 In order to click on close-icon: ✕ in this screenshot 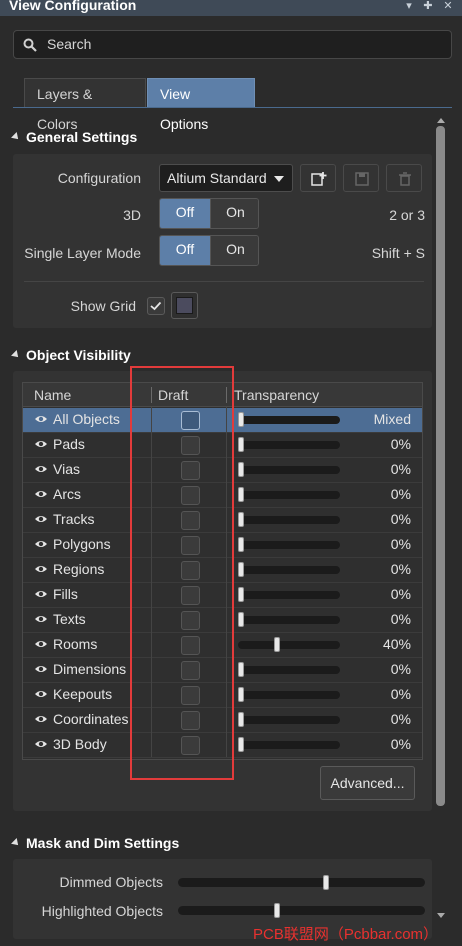, I will do `click(448, 7)`.